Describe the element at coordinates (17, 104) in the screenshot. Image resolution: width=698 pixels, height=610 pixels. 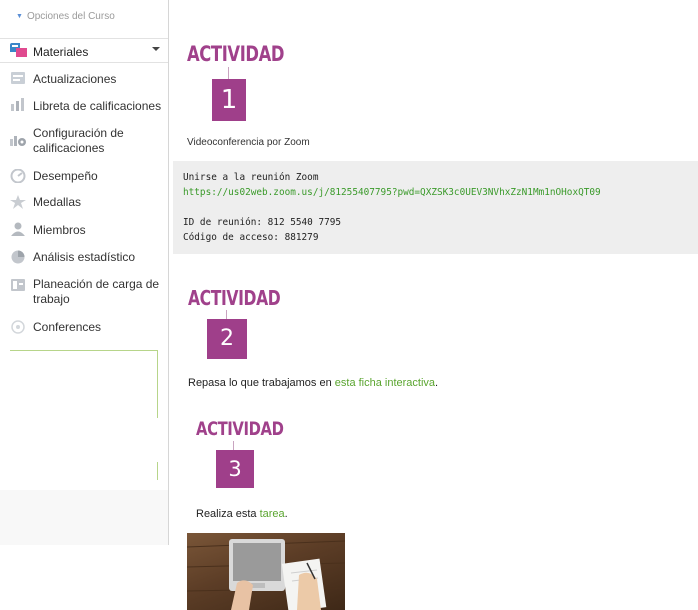
I see `gradebook-icon` at that location.